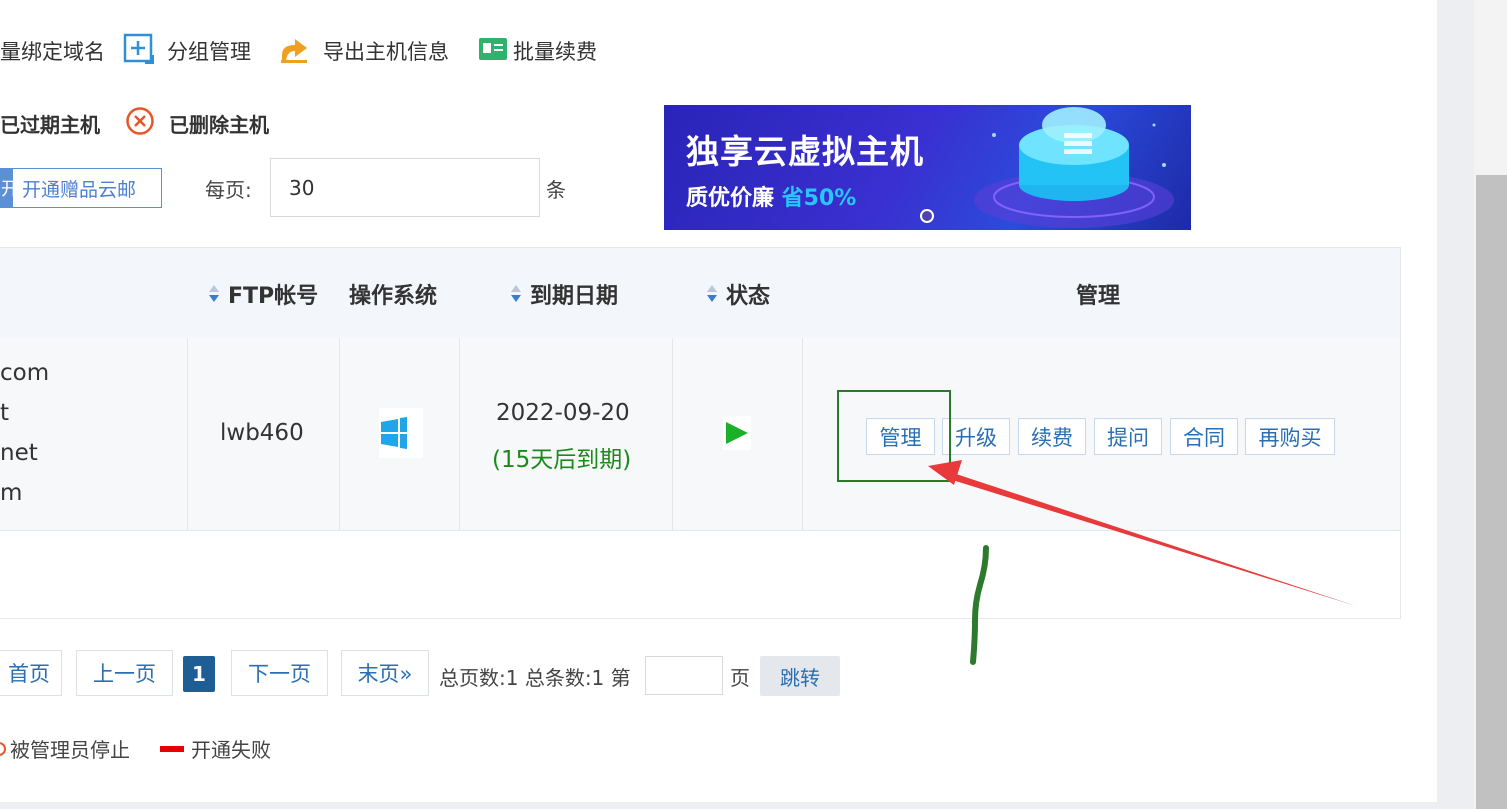 The width and height of the screenshot is (1507, 809). What do you see at coordinates (800, 676) in the screenshot?
I see `jump-button: 跳转` at bounding box center [800, 676].